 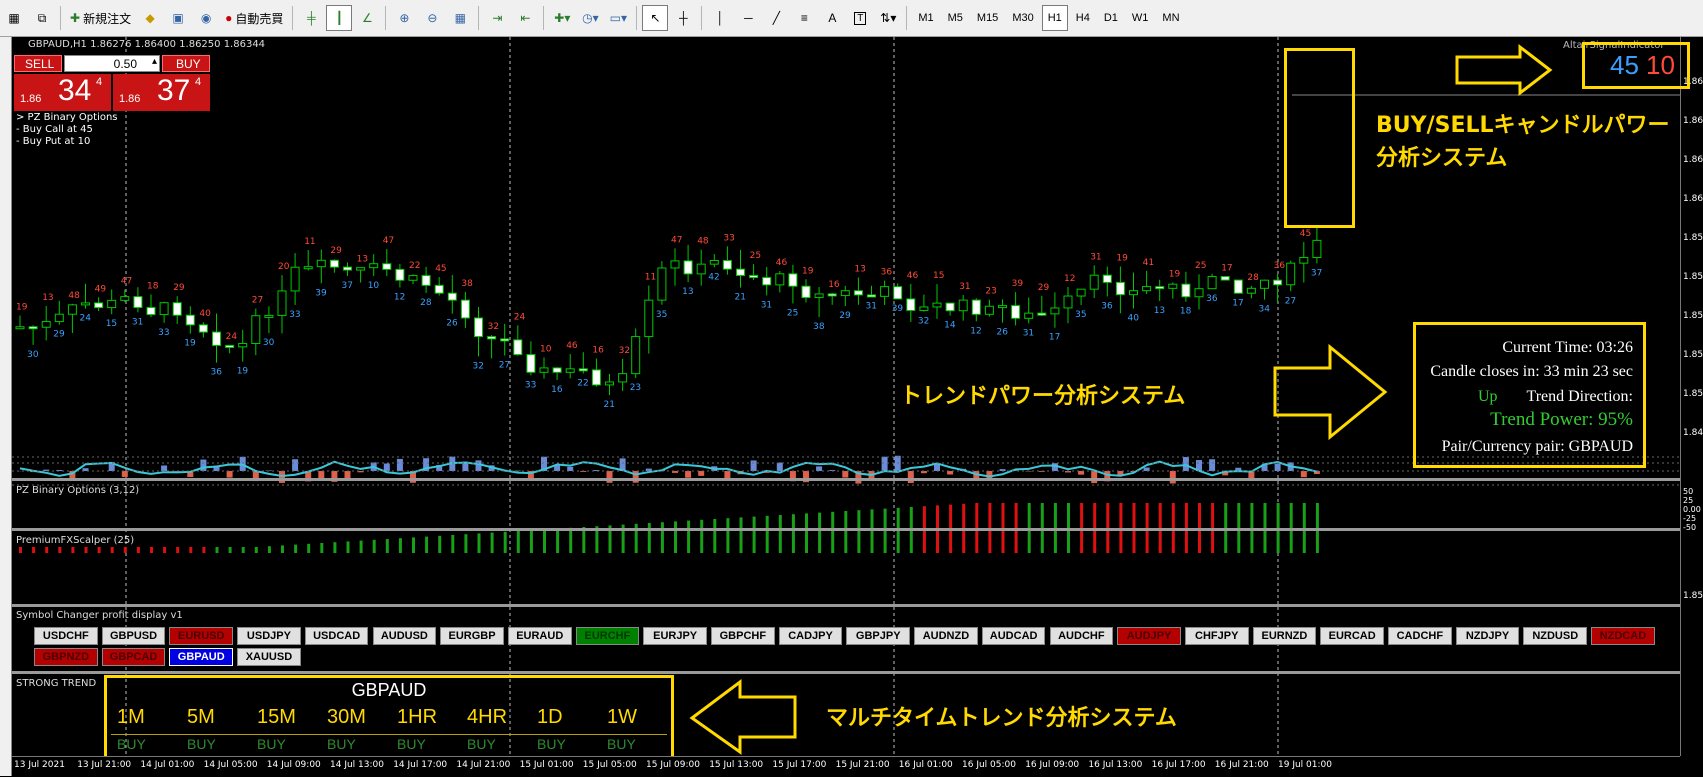 I want to click on trend-direction-value: Up, so click(x=1488, y=397).